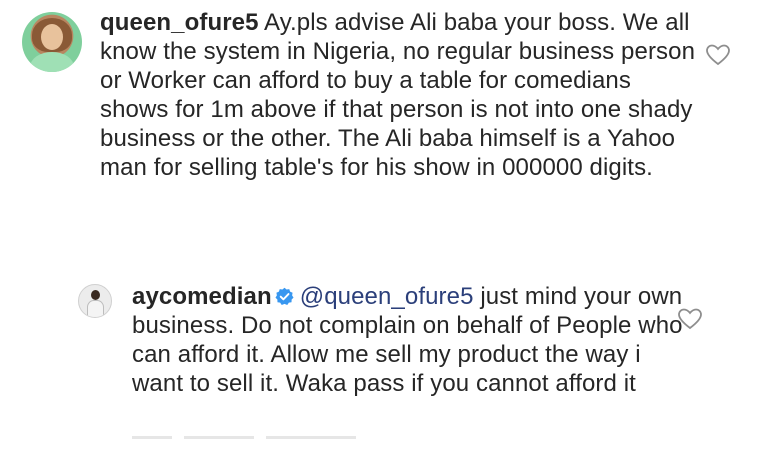 Image resolution: width=768 pixels, height=450 pixels. Describe the element at coordinates (179, 22) in the screenshot. I see `comment-username: queen_ofure5` at that location.